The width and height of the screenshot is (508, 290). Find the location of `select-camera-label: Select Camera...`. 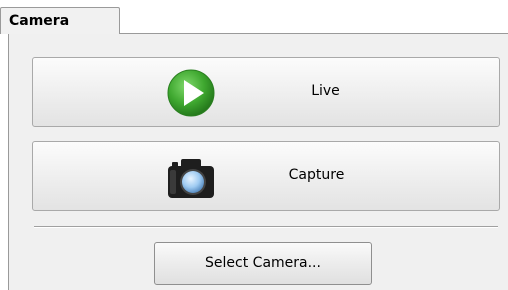

select-camera-label: Select Camera... is located at coordinates (263, 263).